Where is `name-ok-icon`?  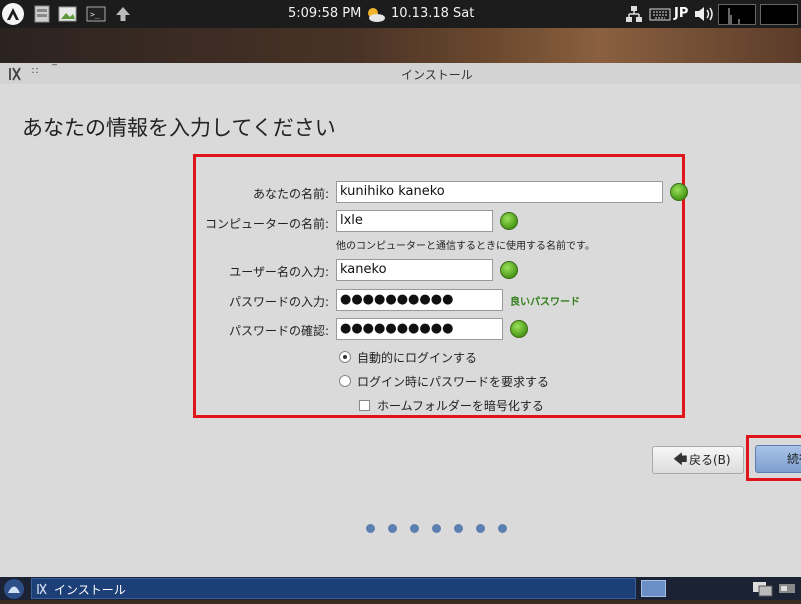
name-ok-icon is located at coordinates (679, 192).